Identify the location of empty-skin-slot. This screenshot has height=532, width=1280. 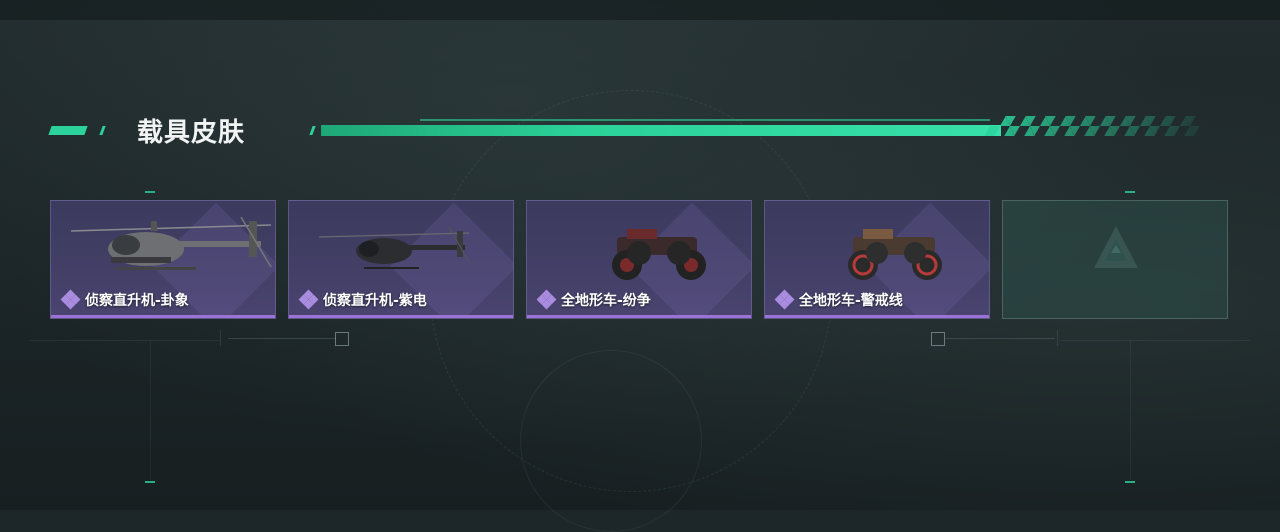
(1115, 259).